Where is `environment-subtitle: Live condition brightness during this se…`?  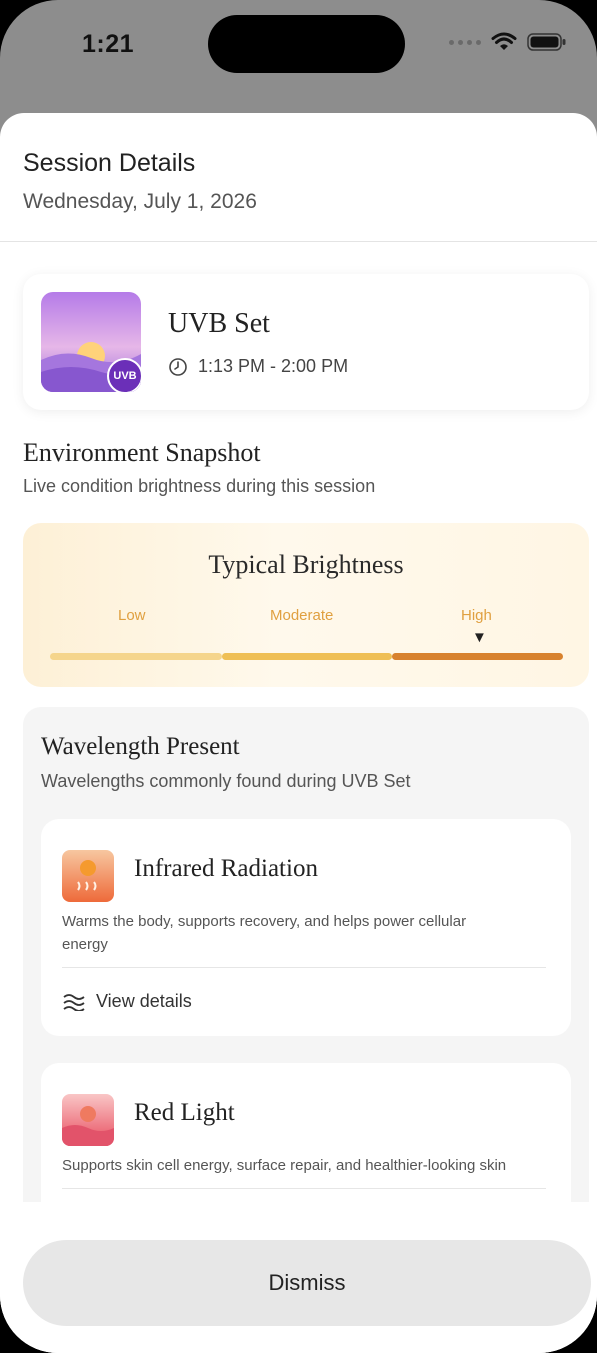 environment-subtitle: Live condition brightness during this se… is located at coordinates (199, 486).